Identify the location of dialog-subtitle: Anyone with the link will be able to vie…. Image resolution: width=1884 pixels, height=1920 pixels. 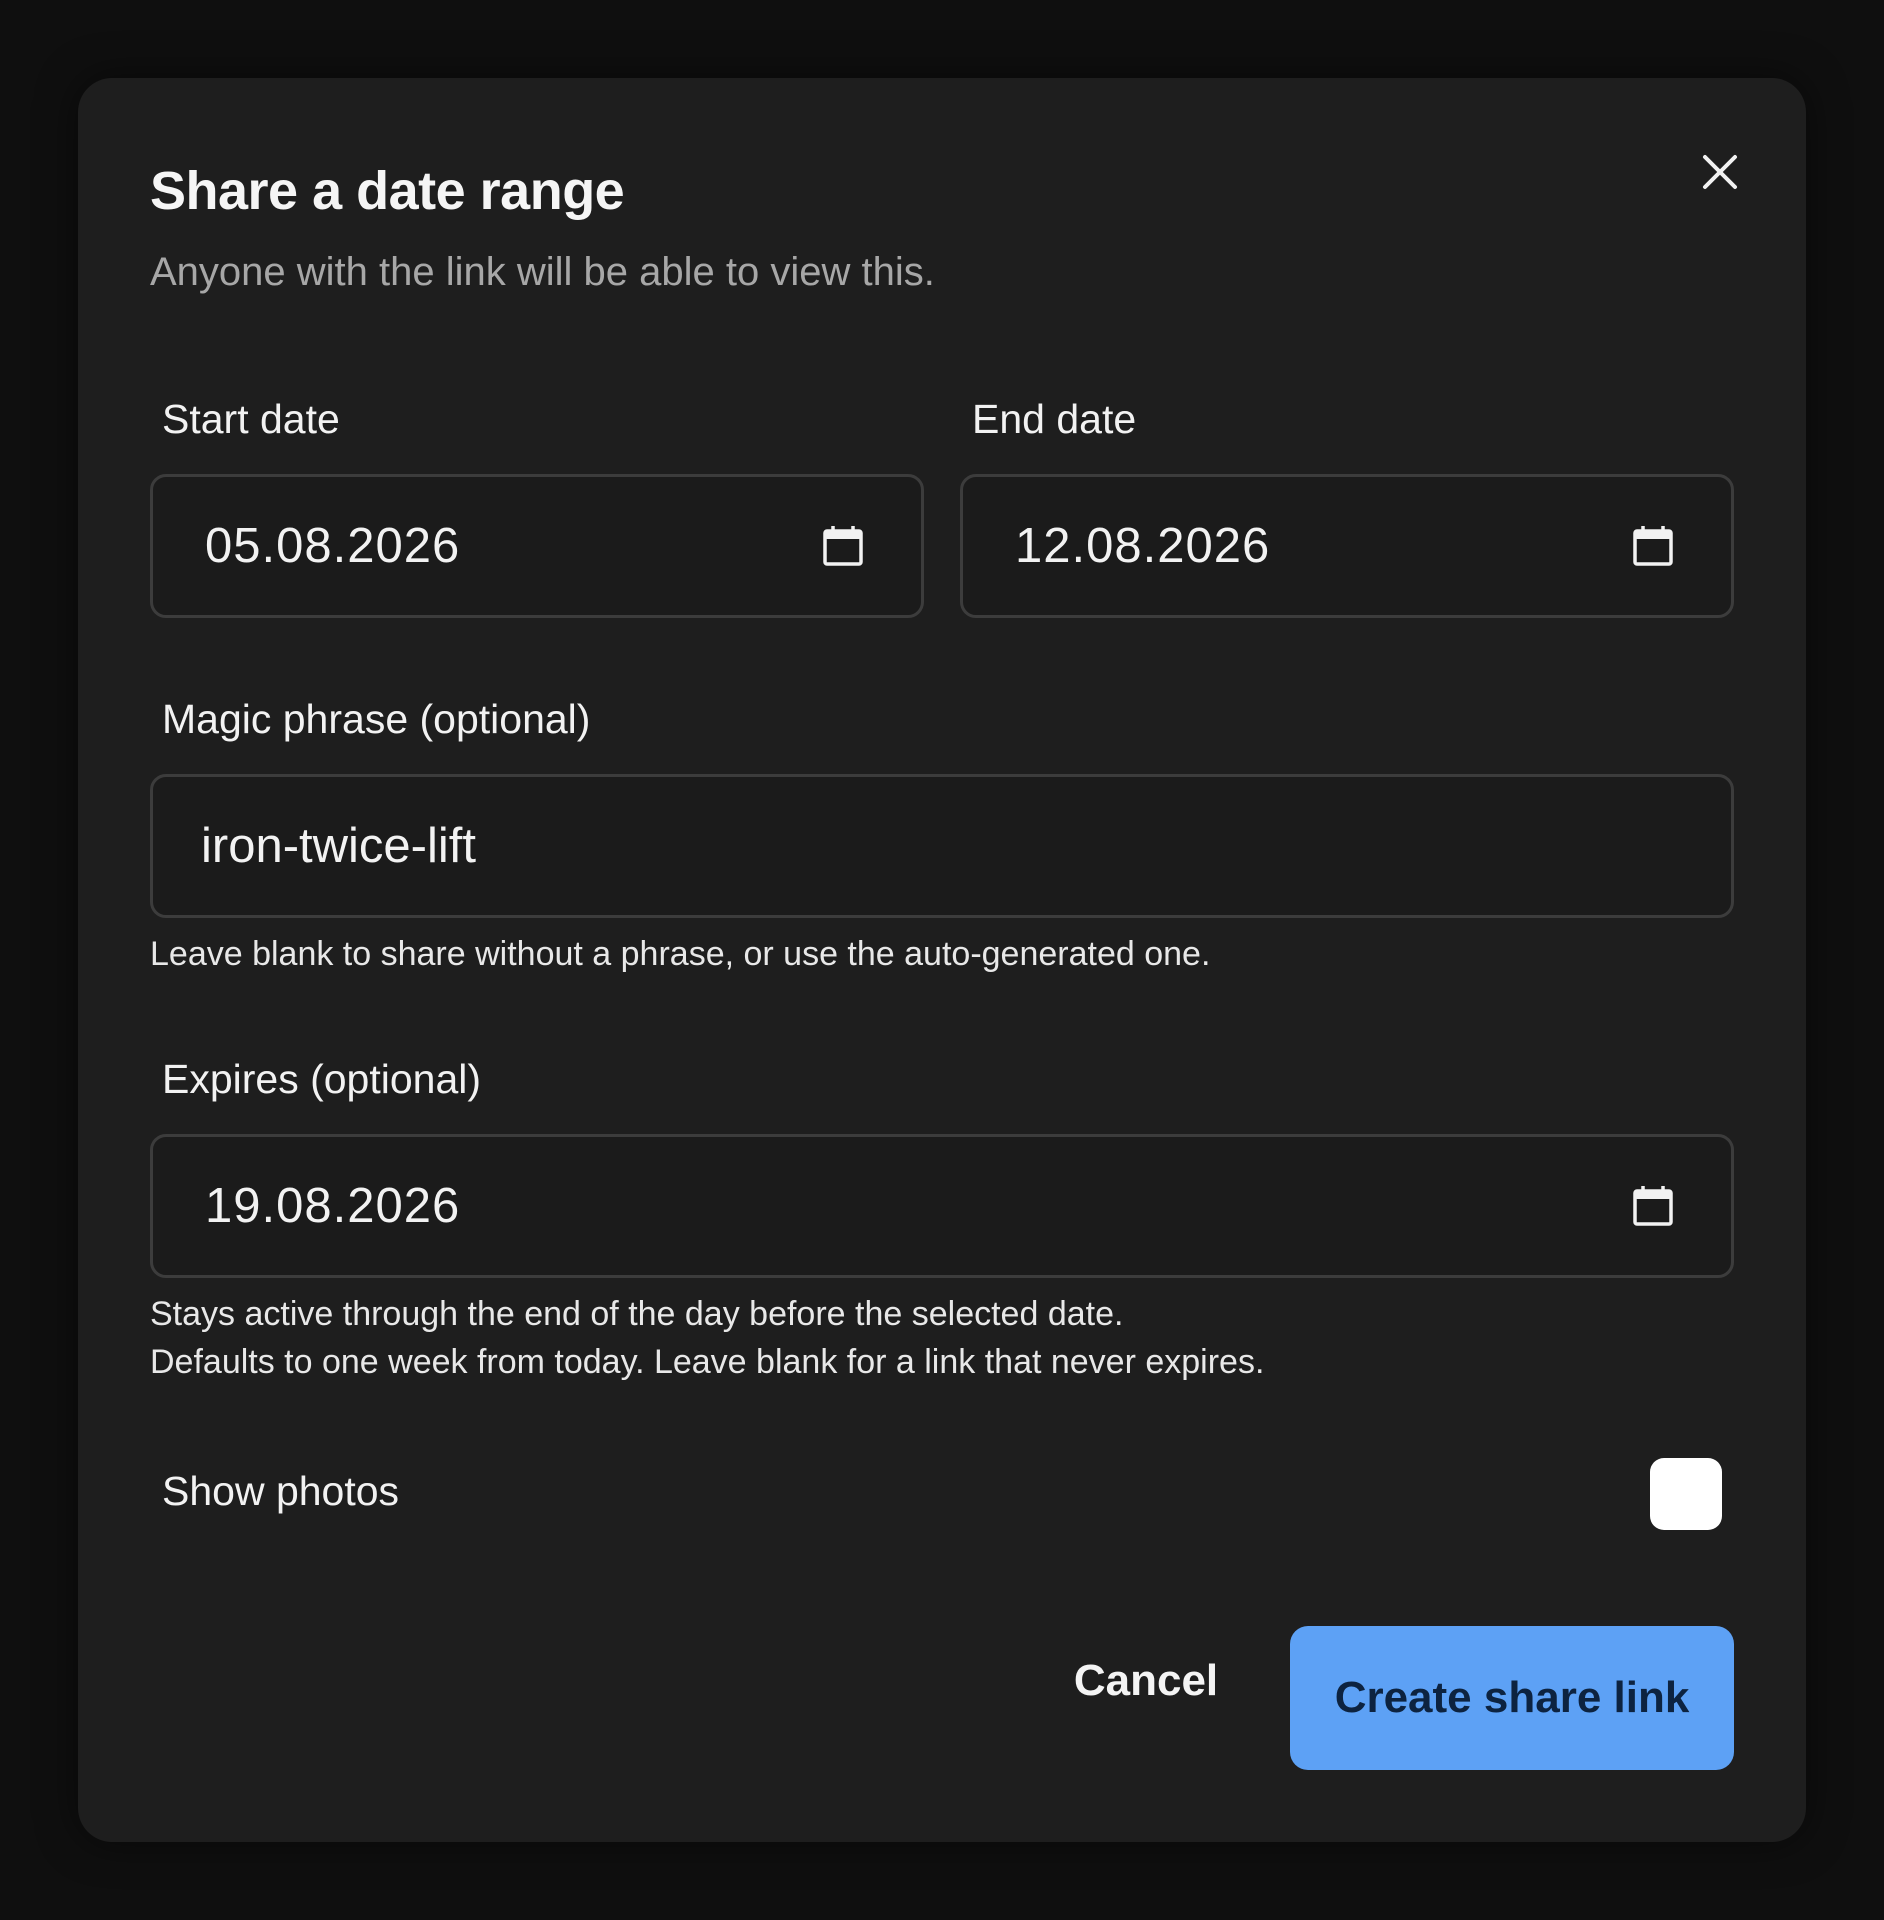
(542, 272).